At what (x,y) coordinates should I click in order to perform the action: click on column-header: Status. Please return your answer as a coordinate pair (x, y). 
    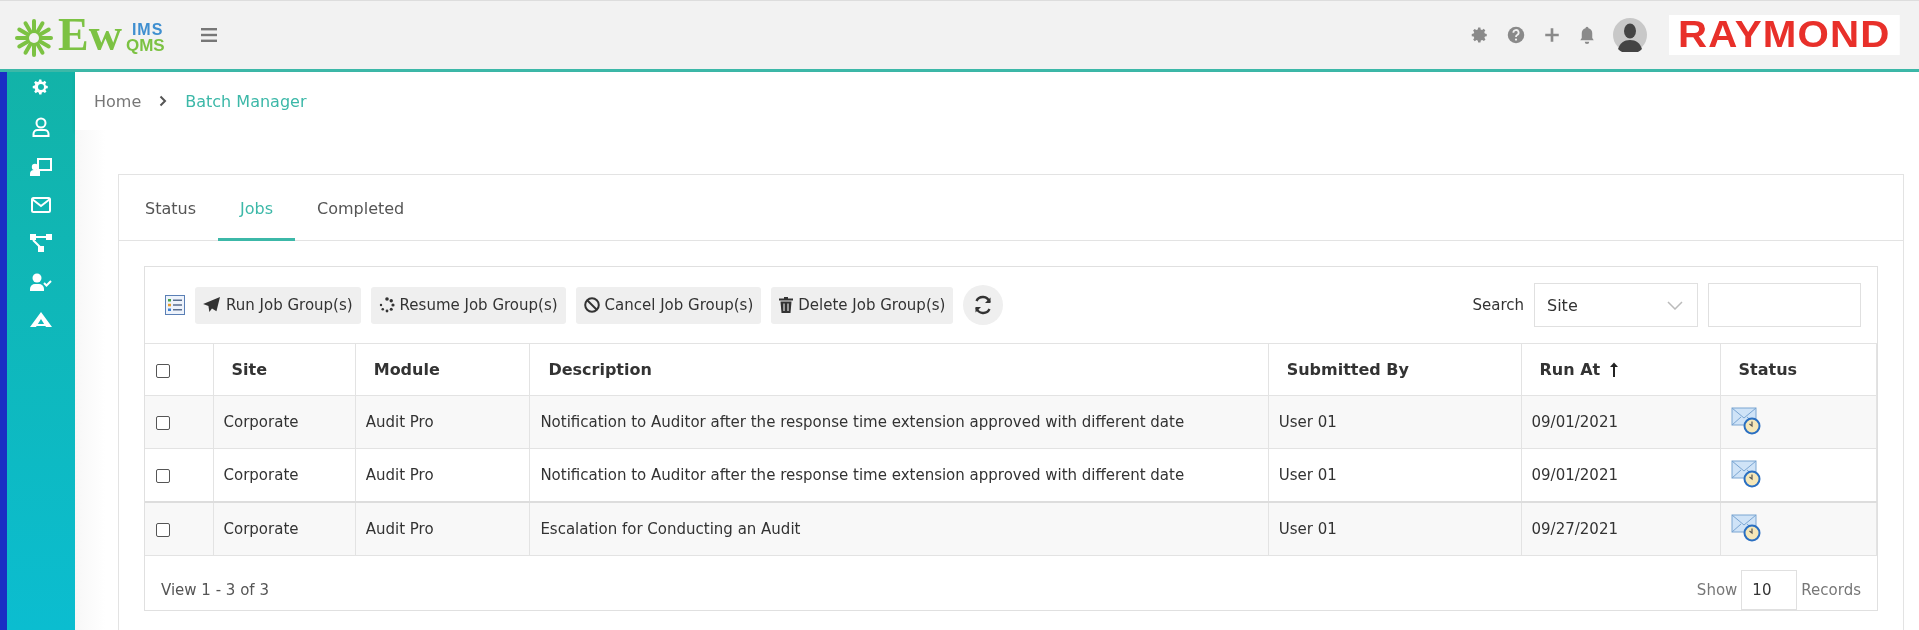
    Looking at the image, I should click on (1768, 369).